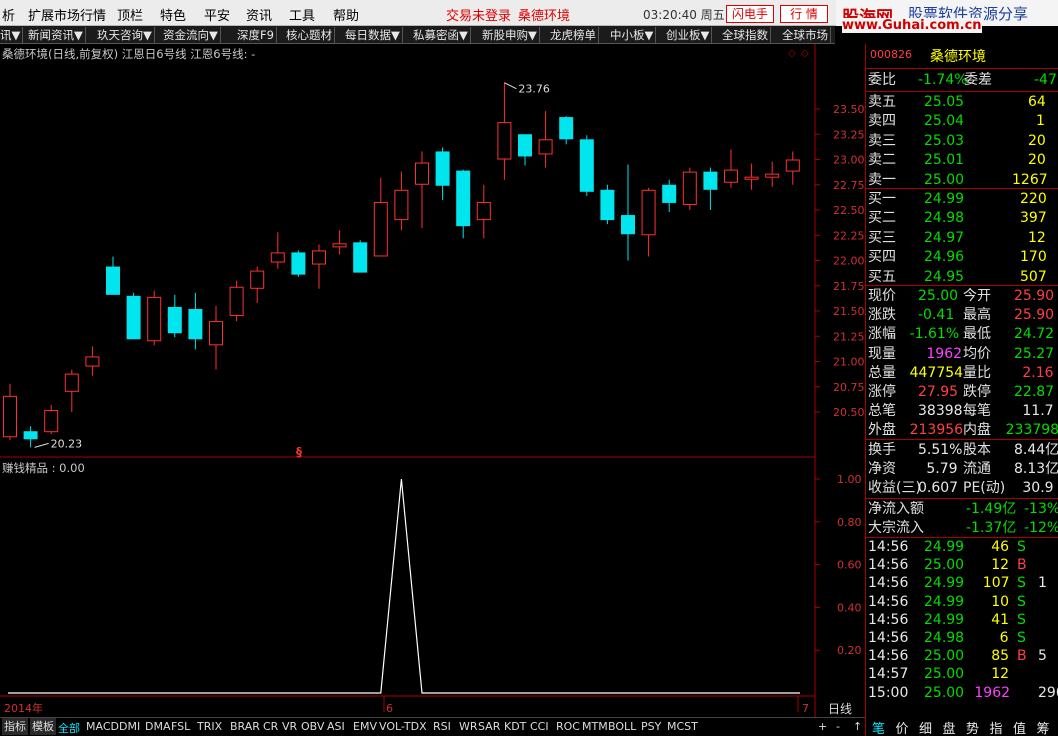 The height and width of the screenshot is (736, 1058). What do you see at coordinates (12, 35) in the screenshot?
I see `toolbar-item-0: 讯▼` at bounding box center [12, 35].